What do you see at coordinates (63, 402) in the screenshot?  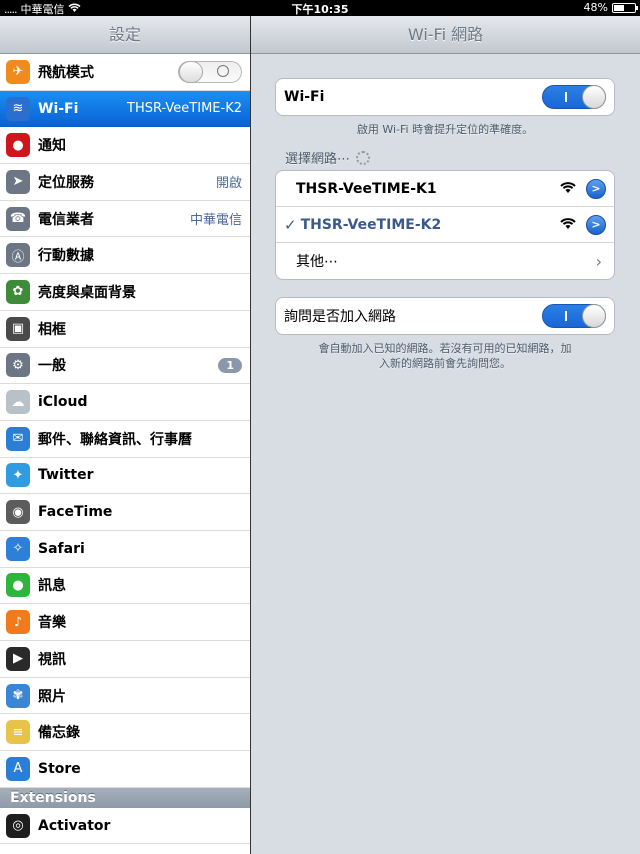 I see `sidebar-item-label: iCloud` at bounding box center [63, 402].